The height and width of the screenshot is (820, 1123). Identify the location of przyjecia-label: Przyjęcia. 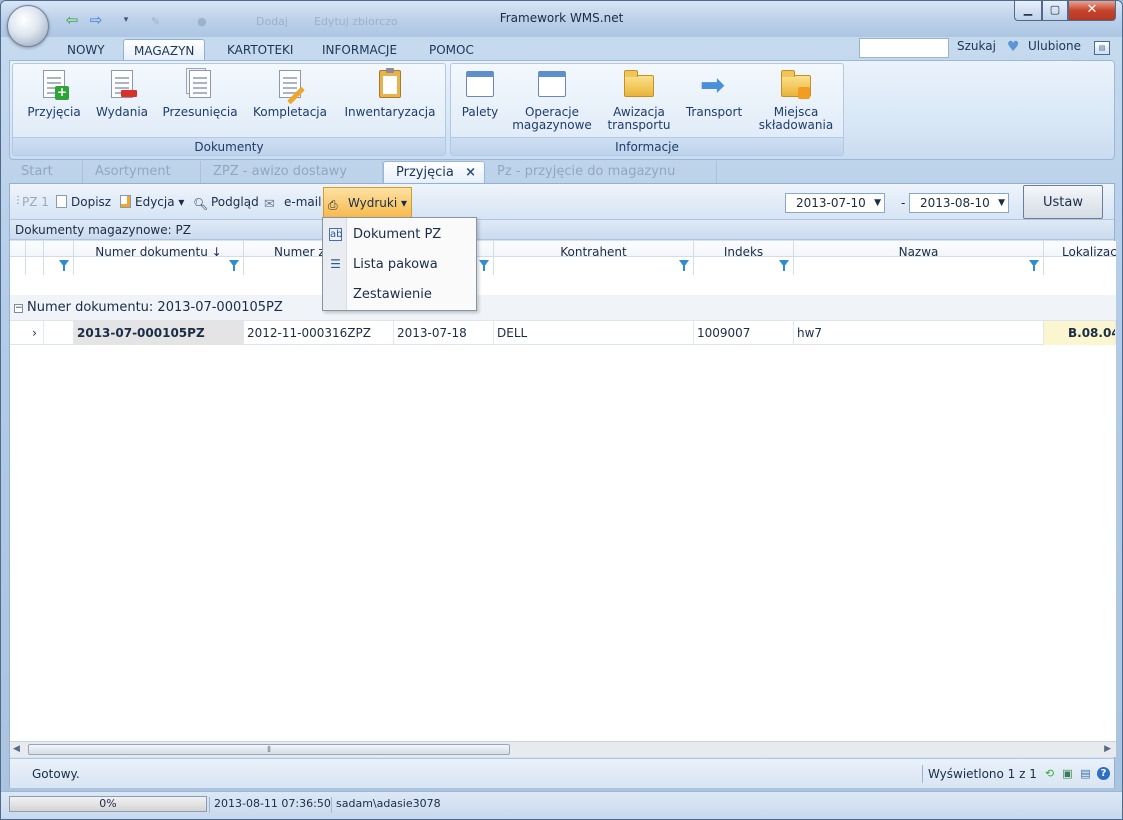
(54, 112).